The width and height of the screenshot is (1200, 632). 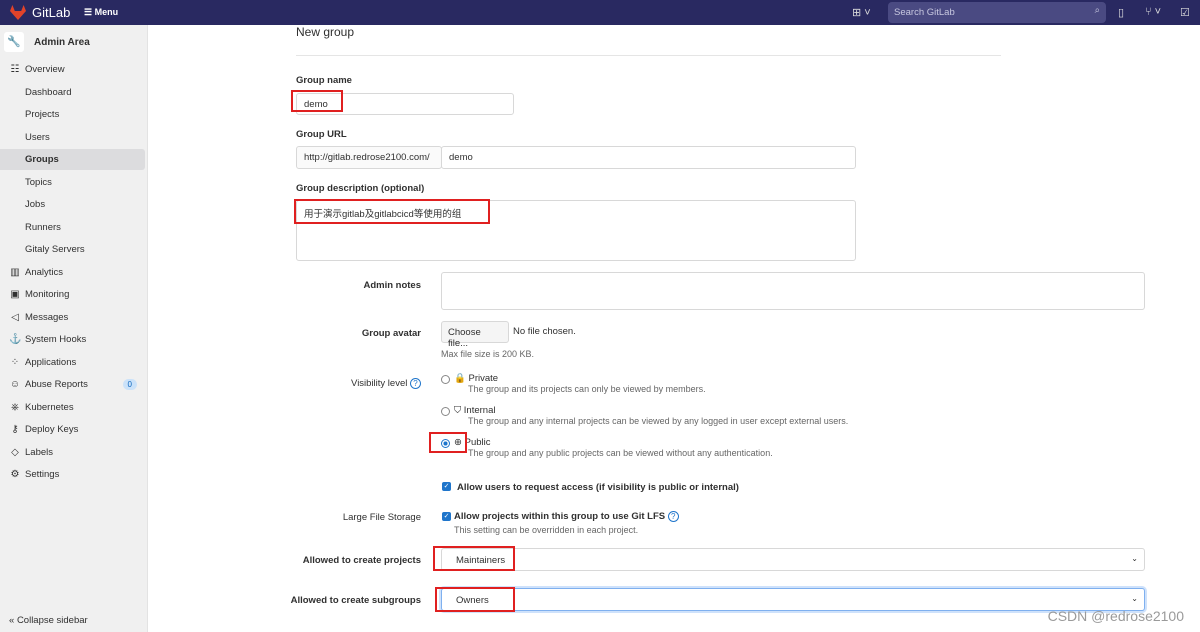 What do you see at coordinates (15, 272) in the screenshot?
I see `analytics-icon: ▥` at bounding box center [15, 272].